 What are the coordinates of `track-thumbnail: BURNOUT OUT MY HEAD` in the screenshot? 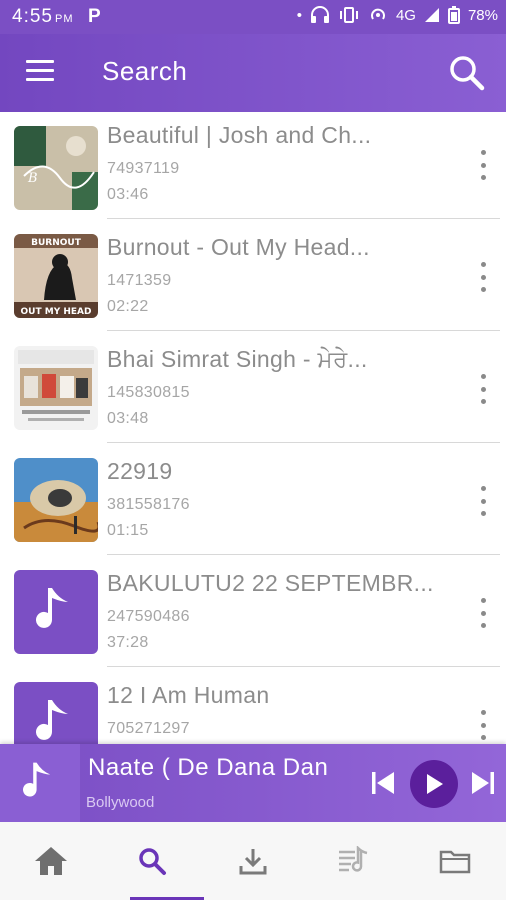 It's located at (56, 276).